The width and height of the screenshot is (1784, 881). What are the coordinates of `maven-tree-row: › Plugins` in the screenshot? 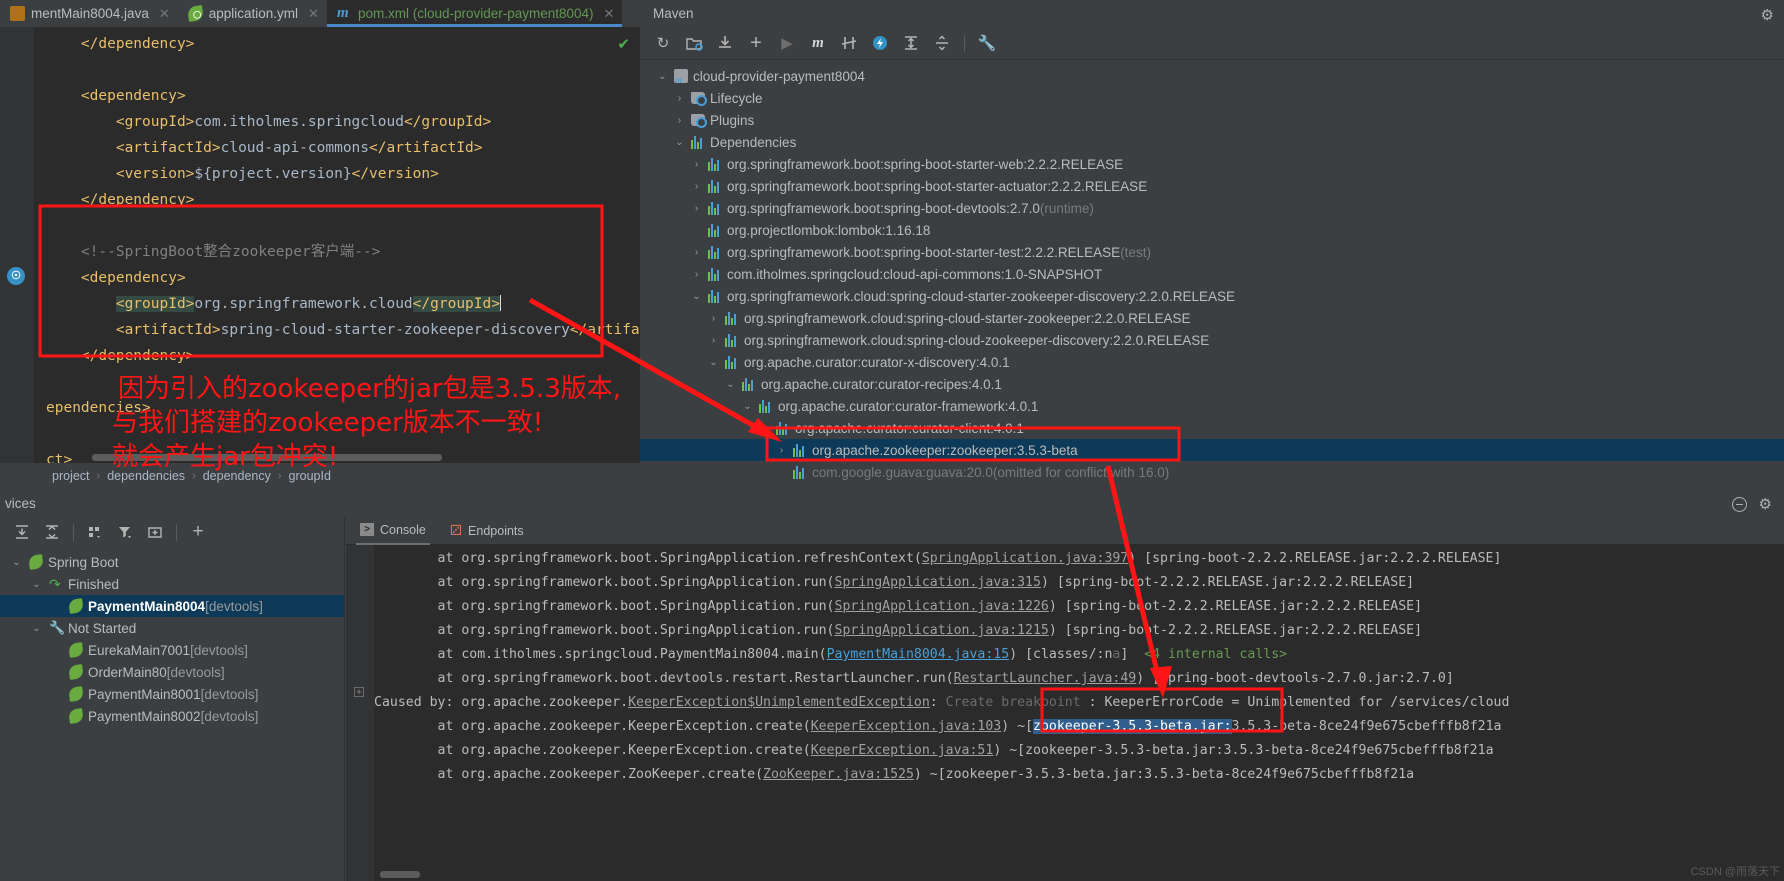 It's located at (1212, 120).